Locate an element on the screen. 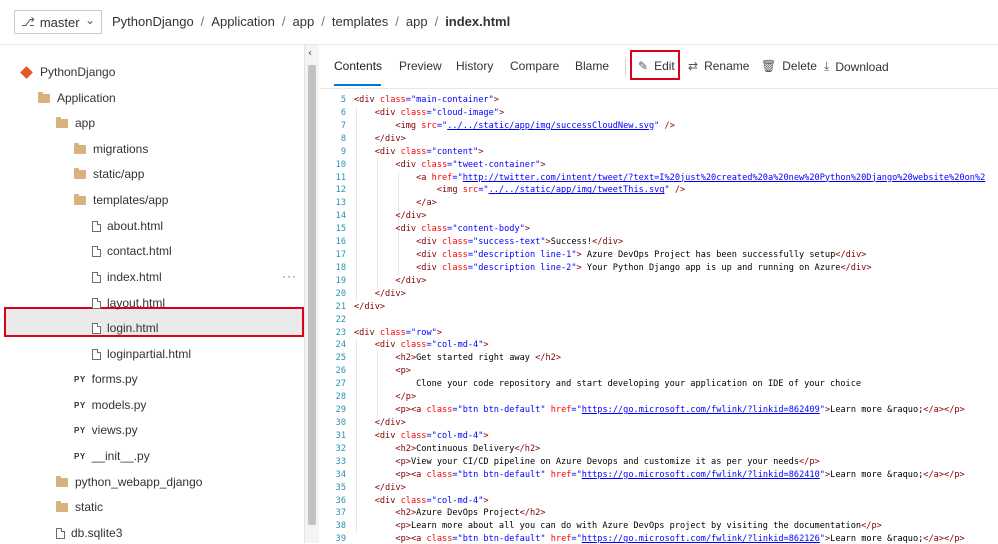 The width and height of the screenshot is (998, 544). line-number: 21 is located at coordinates (340, 306).